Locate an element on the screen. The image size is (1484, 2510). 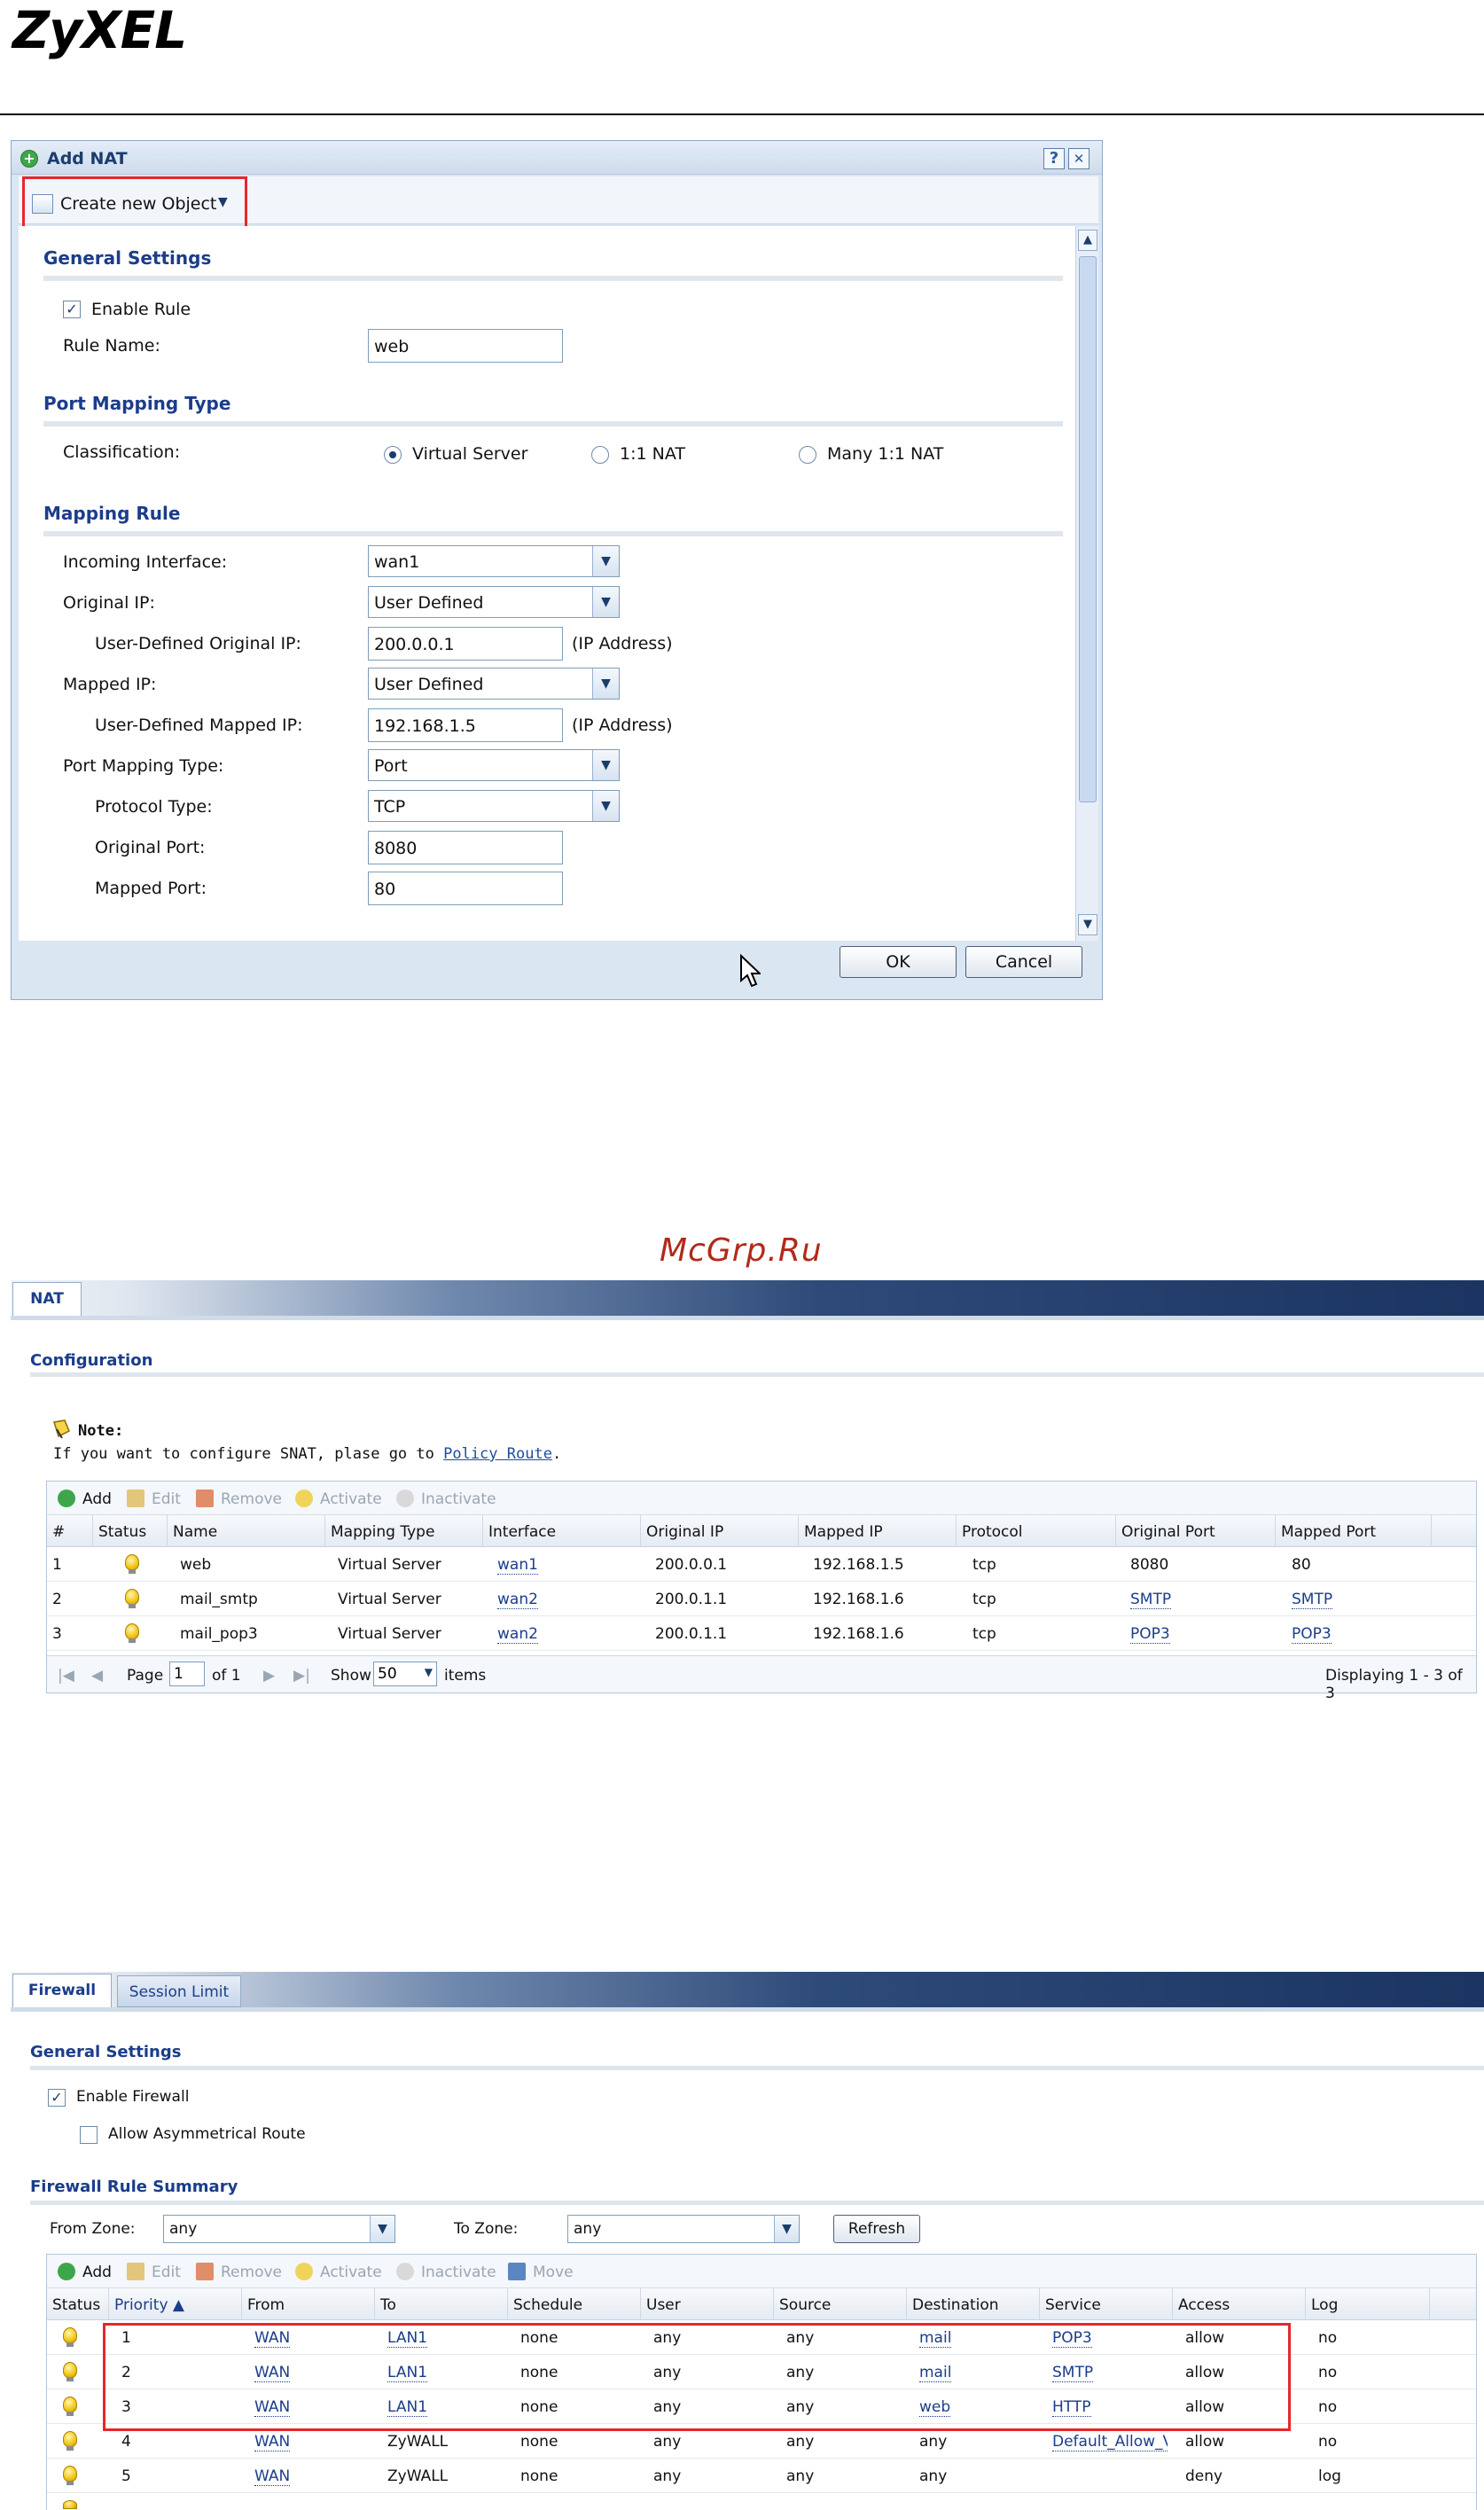
rule-name-input: web is located at coordinates (465, 346).